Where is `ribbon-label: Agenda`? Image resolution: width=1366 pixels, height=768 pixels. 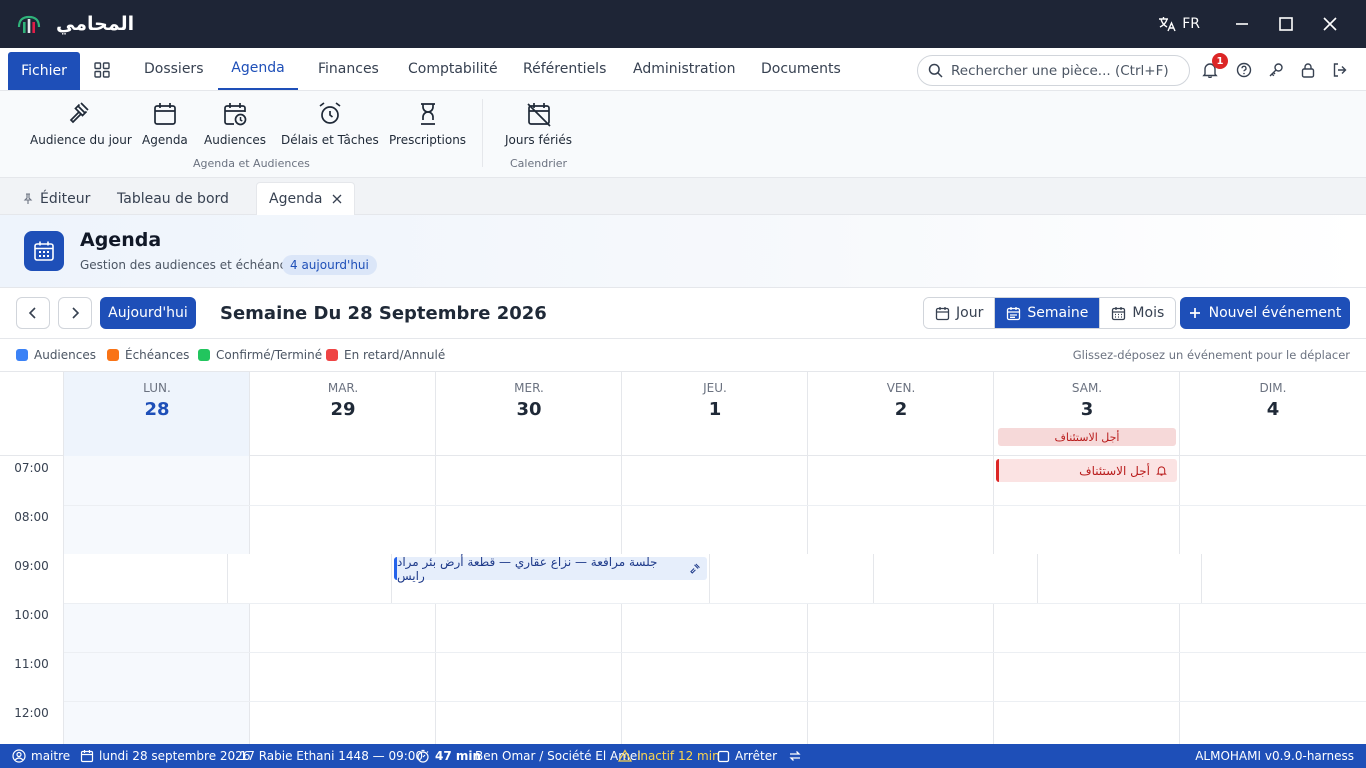 ribbon-label: Agenda is located at coordinates (165, 140).